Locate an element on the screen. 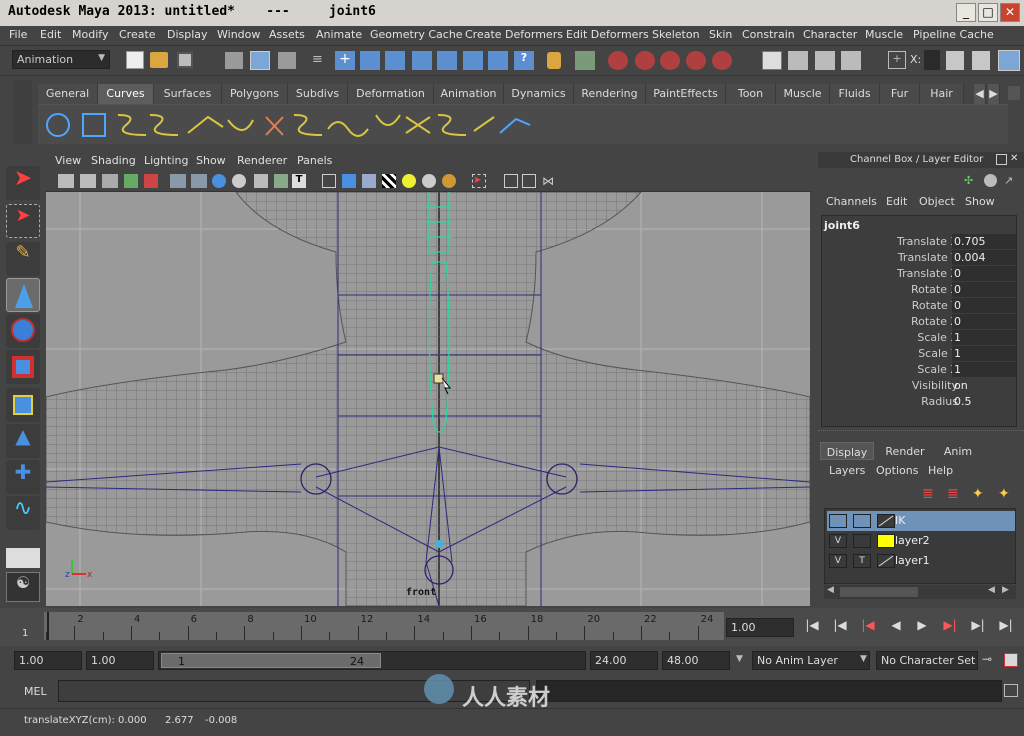  isolate-select-icon is located at coordinates (261, 181).